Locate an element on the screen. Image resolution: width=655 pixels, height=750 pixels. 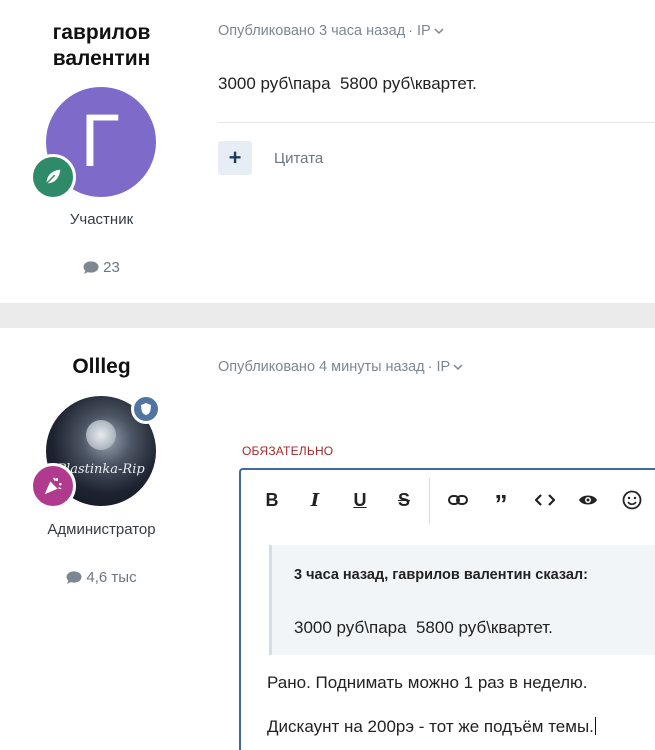
text-caret is located at coordinates (595, 726).